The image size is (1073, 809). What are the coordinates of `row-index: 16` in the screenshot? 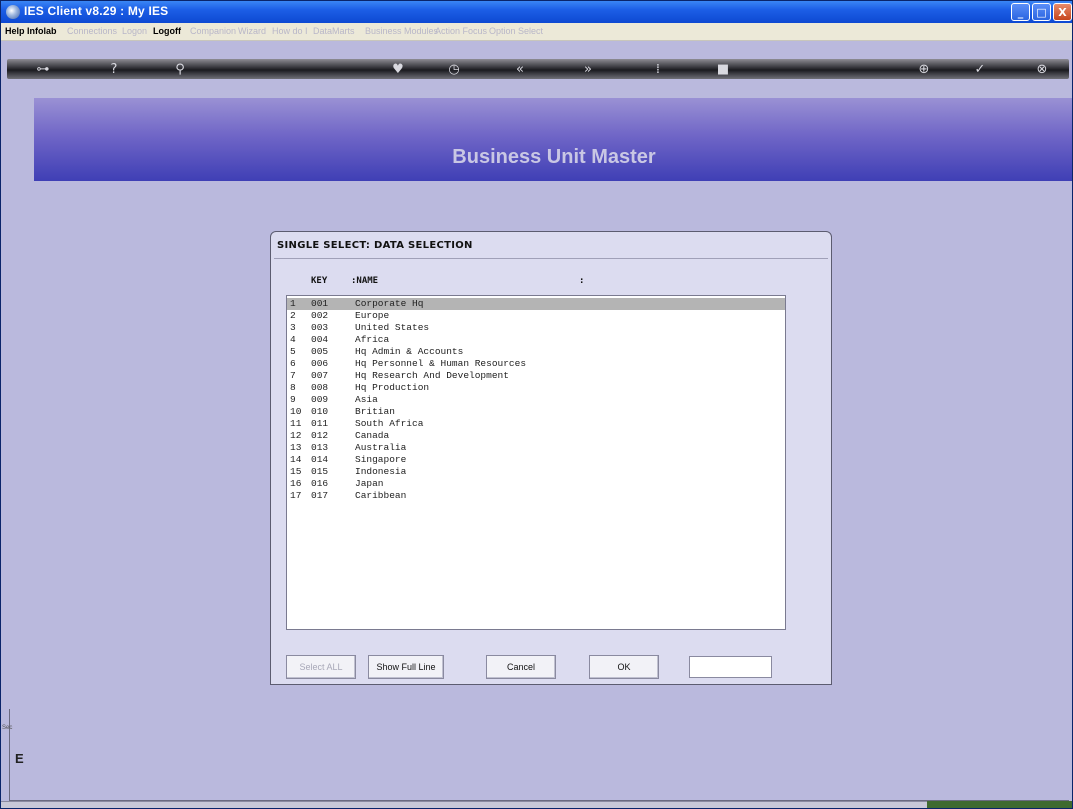 It's located at (296, 483).